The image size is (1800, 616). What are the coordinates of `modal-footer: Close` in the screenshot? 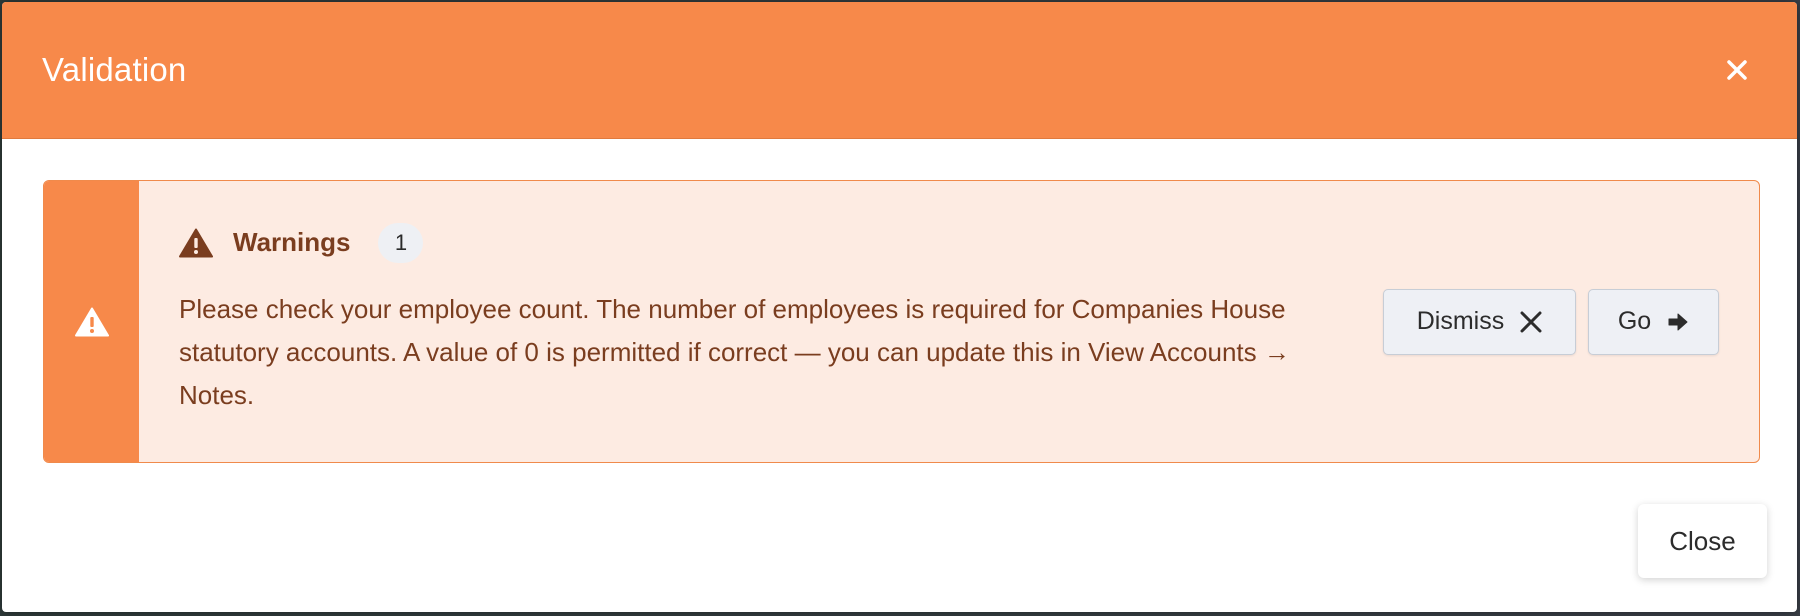 It's located at (1702, 541).